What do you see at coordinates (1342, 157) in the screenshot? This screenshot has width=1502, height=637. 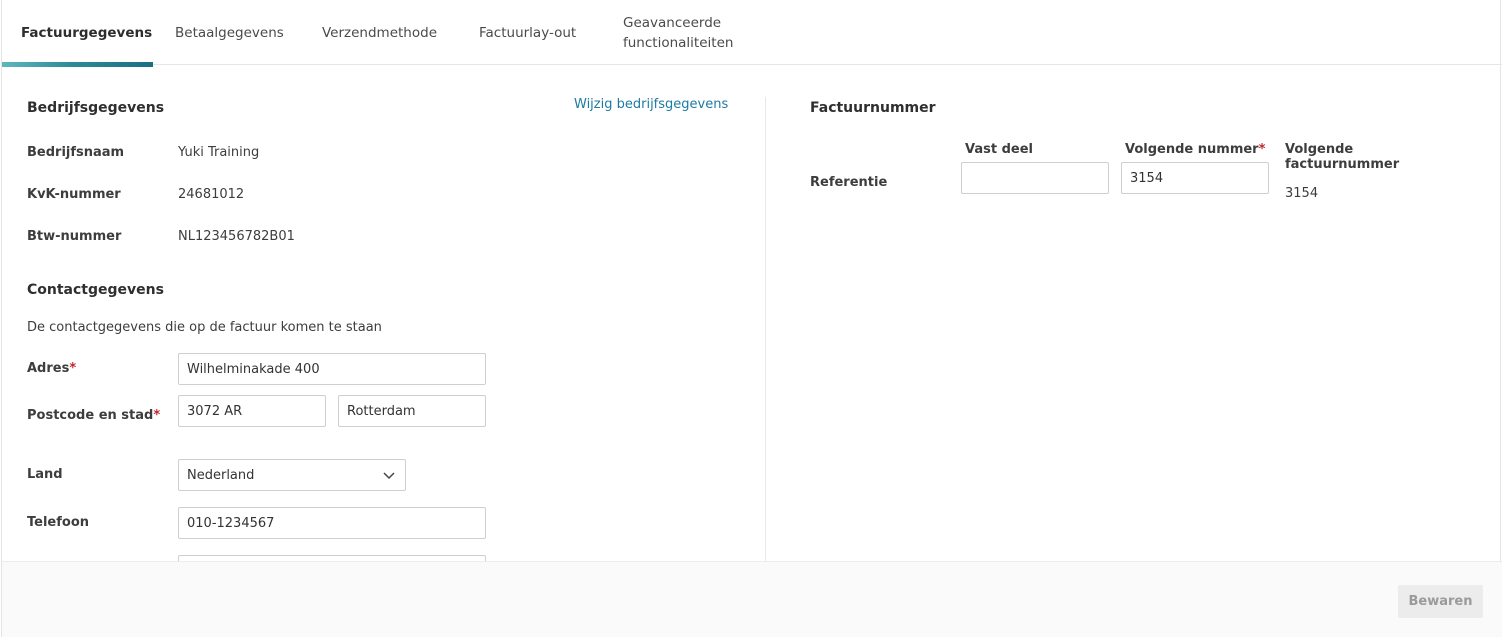 I see `next-invoice-number-header: Volgende factuurnummer` at bounding box center [1342, 157].